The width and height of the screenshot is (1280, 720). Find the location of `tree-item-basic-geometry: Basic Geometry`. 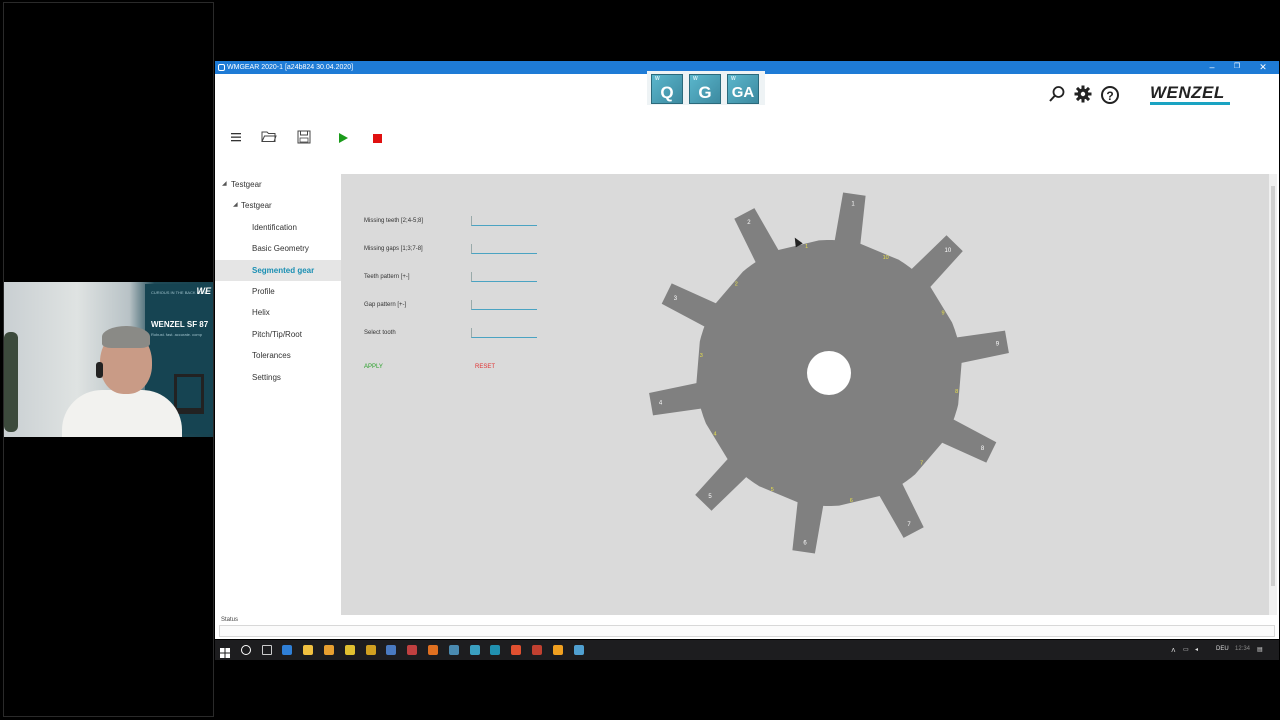

tree-item-basic-geometry: Basic Geometry is located at coordinates (278, 248).